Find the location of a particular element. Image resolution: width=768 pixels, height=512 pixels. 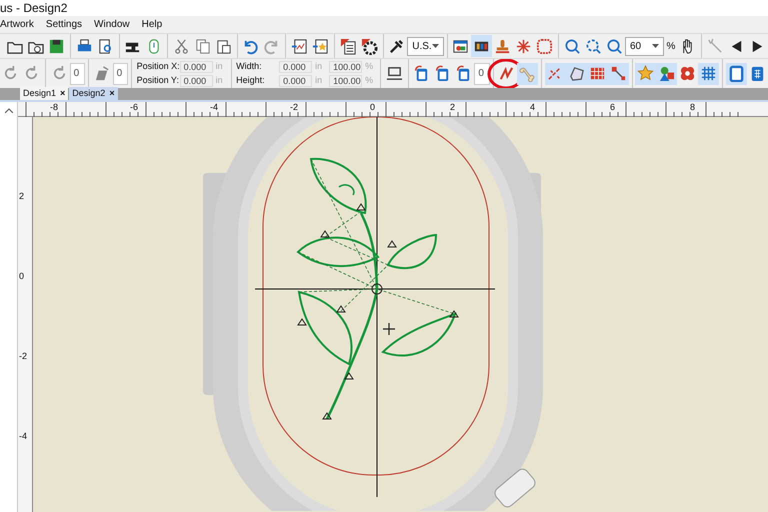

menu-item: Artwork is located at coordinates (20, 24).